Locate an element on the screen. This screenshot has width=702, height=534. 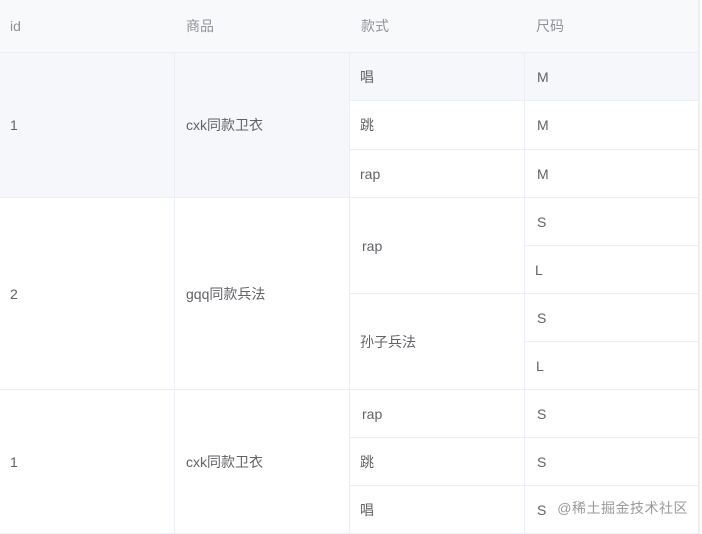
table-right-edge is located at coordinates (699, 267).